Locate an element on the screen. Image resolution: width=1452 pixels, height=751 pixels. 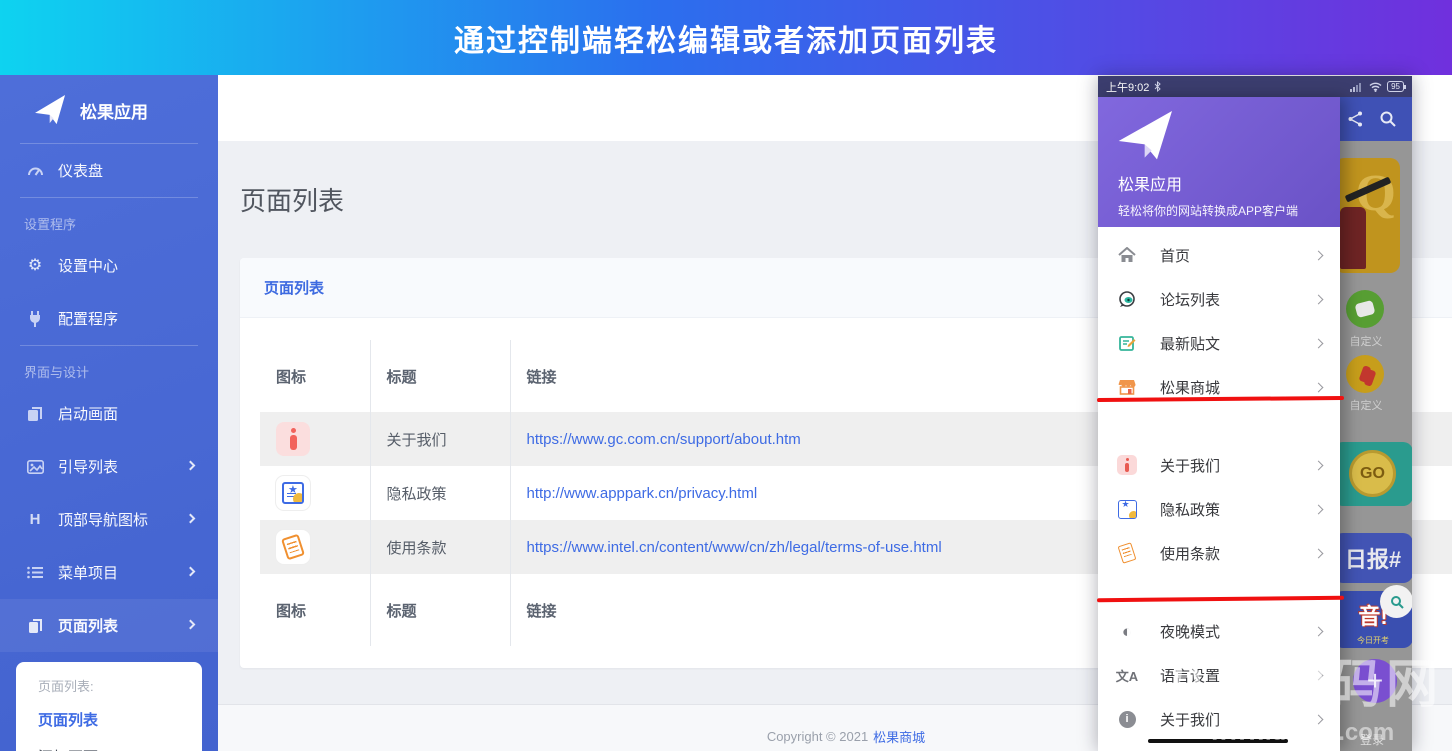
col-footer-icon: 图标 is located at coordinates (291, 611).